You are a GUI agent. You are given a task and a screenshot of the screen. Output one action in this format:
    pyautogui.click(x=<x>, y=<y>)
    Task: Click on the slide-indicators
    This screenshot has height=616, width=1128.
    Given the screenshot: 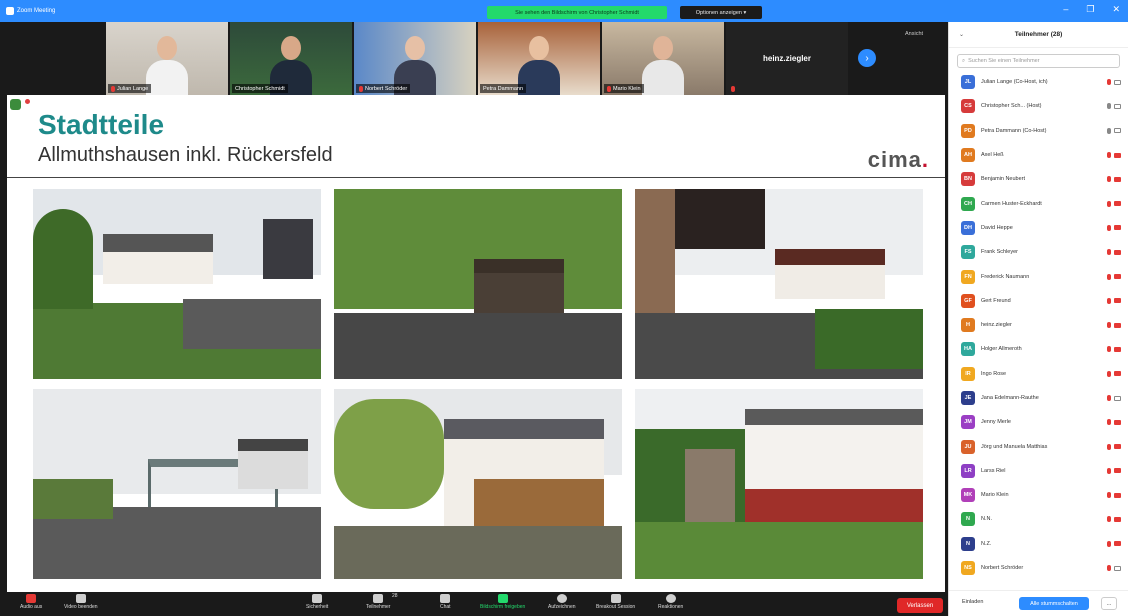 What is the action you would take?
    pyautogui.click(x=20, y=104)
    